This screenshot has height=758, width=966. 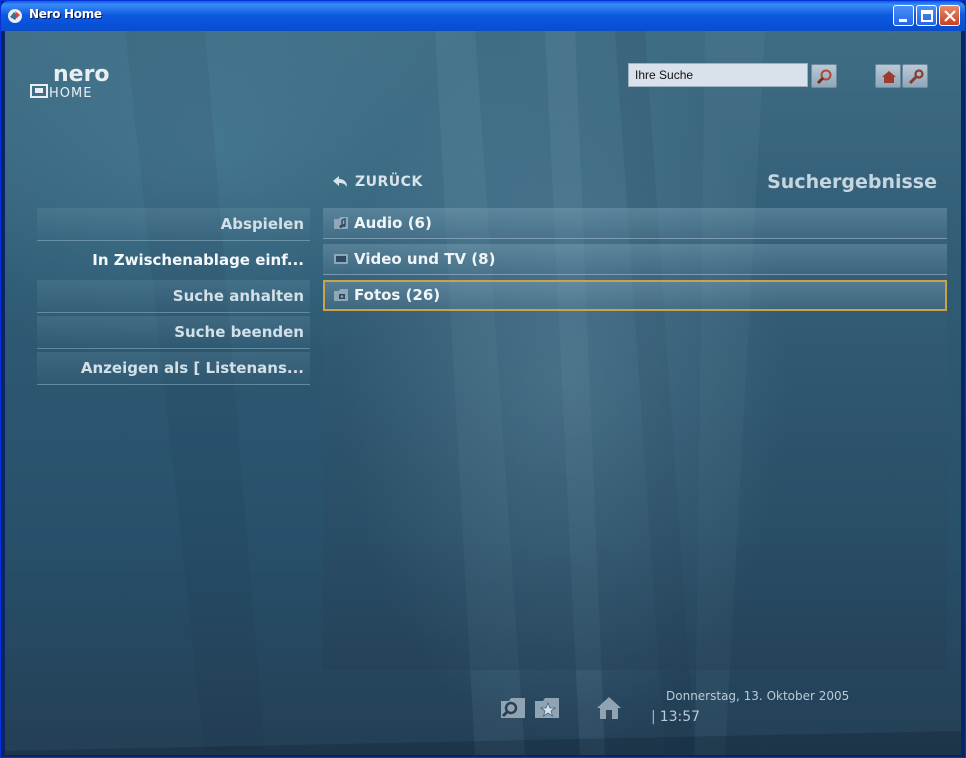 I want to click on list-item-selected: Fotos (26), so click(x=635, y=295).